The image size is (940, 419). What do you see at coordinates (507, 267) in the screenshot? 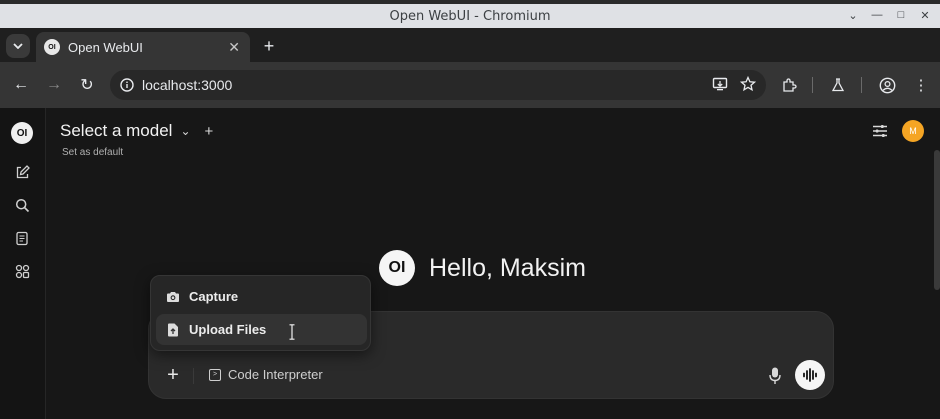
I see `greeting-text: Hello, Maksim` at bounding box center [507, 267].